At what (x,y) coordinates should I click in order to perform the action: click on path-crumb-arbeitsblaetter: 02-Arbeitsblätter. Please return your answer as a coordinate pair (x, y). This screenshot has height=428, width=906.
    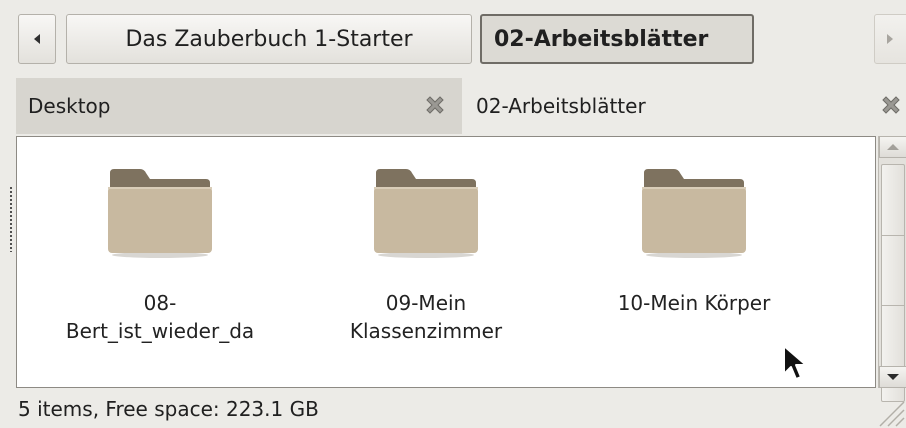
    Looking at the image, I should click on (617, 39).